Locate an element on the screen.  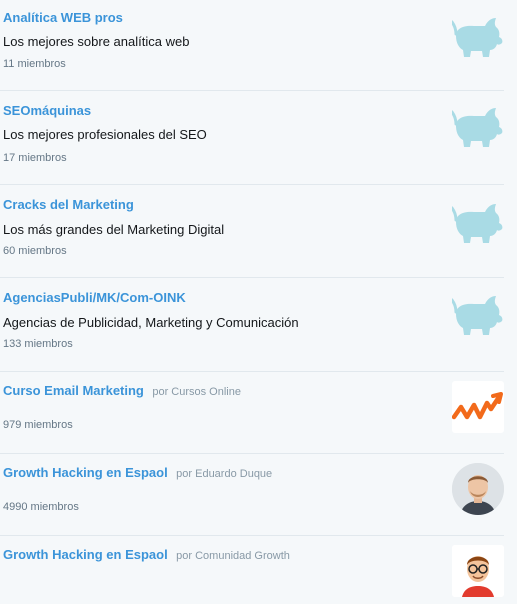
list-description: Los más grandes del Marketing Digital is located at coordinates (114, 229).